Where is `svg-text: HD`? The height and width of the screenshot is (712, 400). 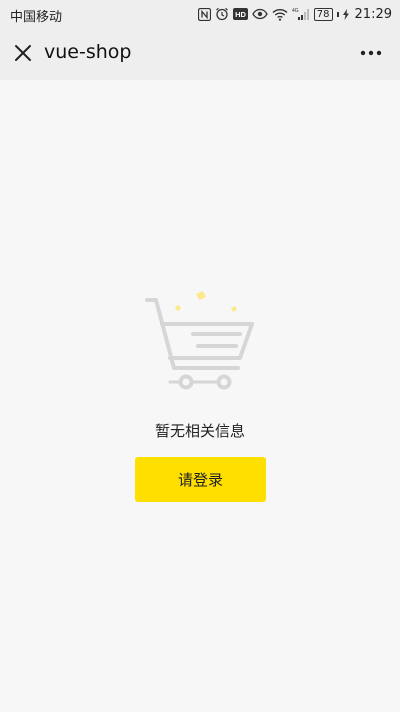 svg-text: HD is located at coordinates (240, 14).